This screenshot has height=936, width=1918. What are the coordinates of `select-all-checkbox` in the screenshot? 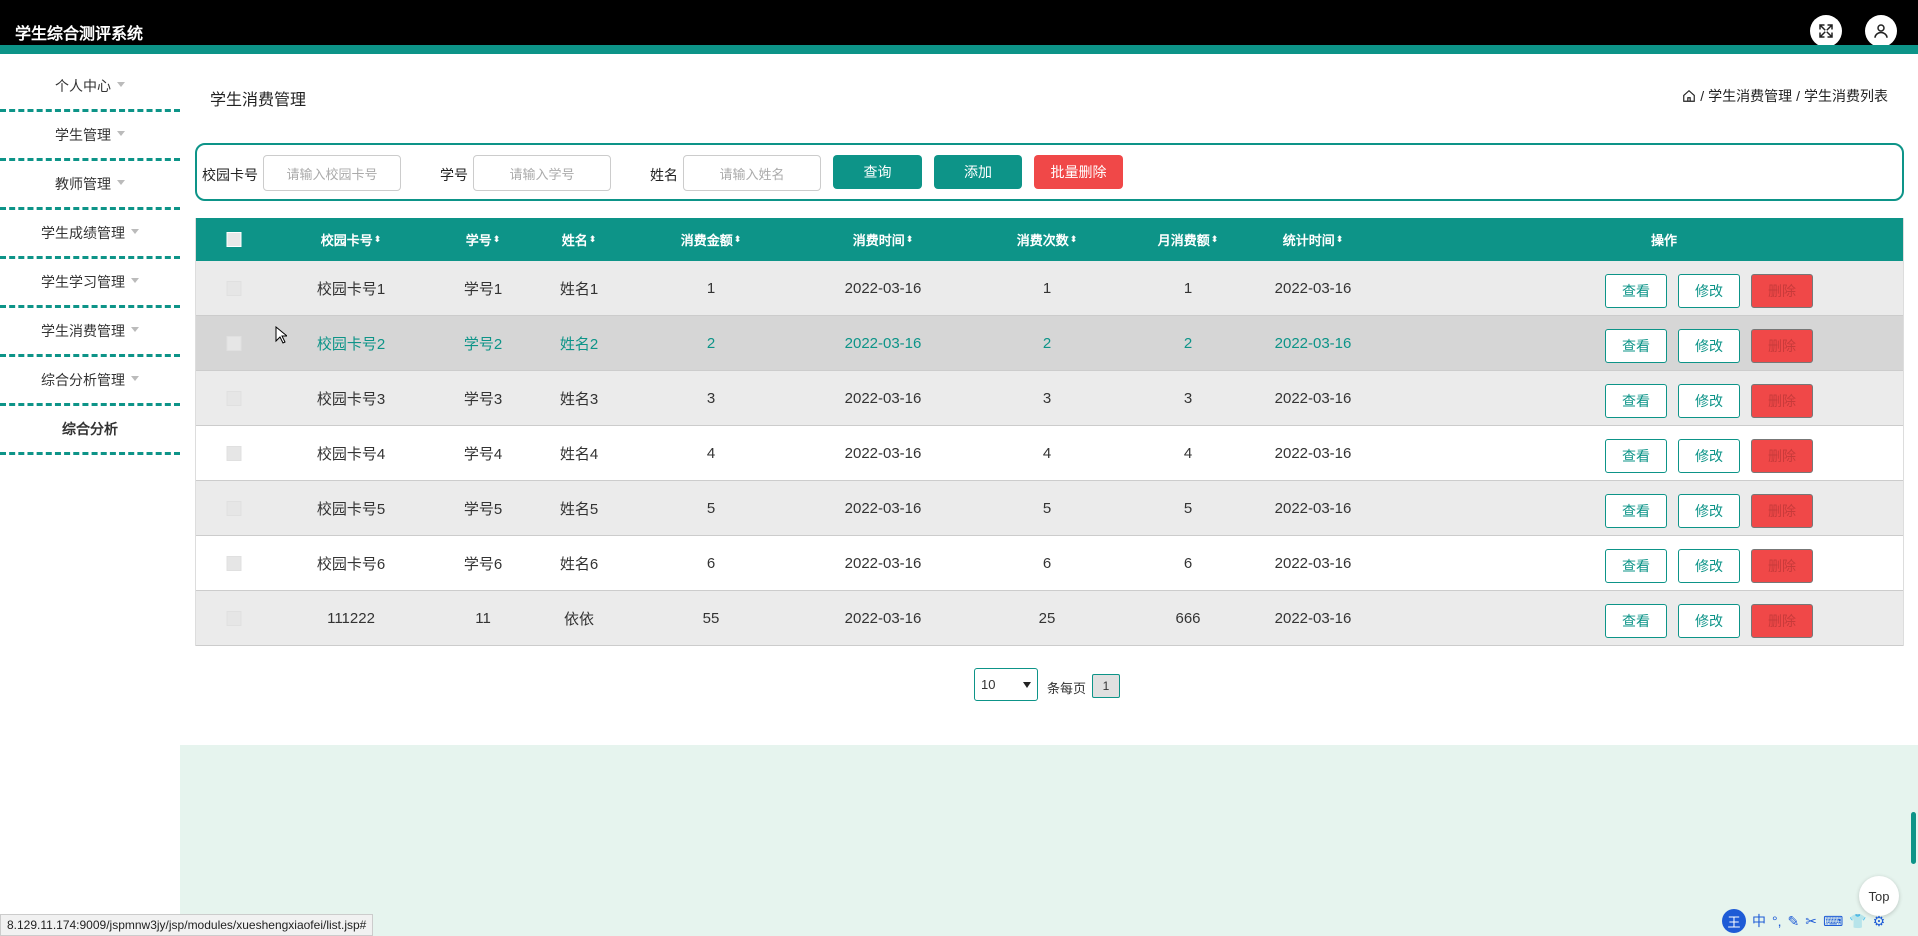 It's located at (234, 239).